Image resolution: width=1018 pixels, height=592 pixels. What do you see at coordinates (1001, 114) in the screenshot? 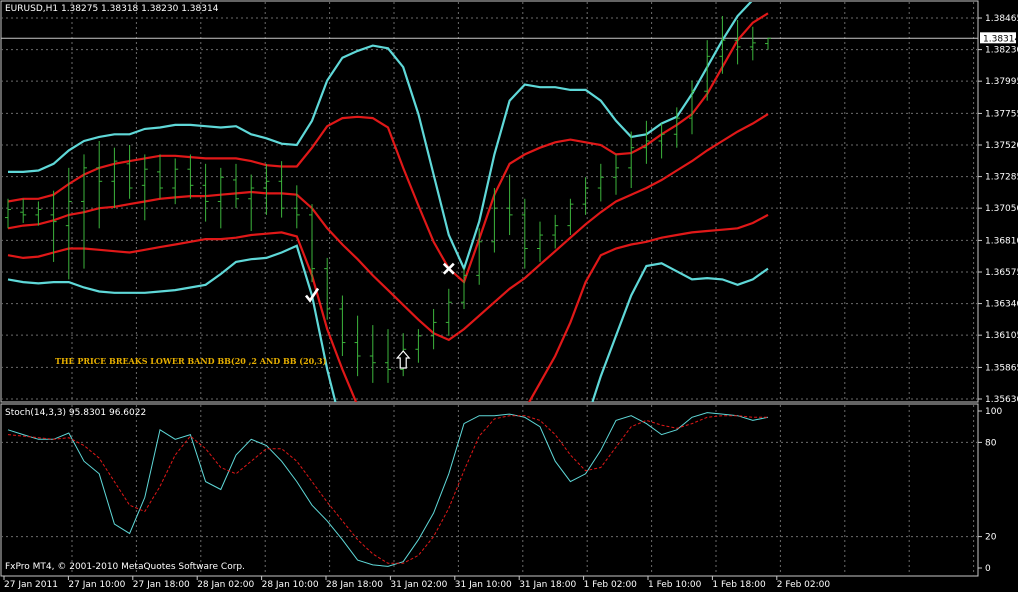
I see `price-tick-label: 1.37755` at bounding box center [1001, 114].